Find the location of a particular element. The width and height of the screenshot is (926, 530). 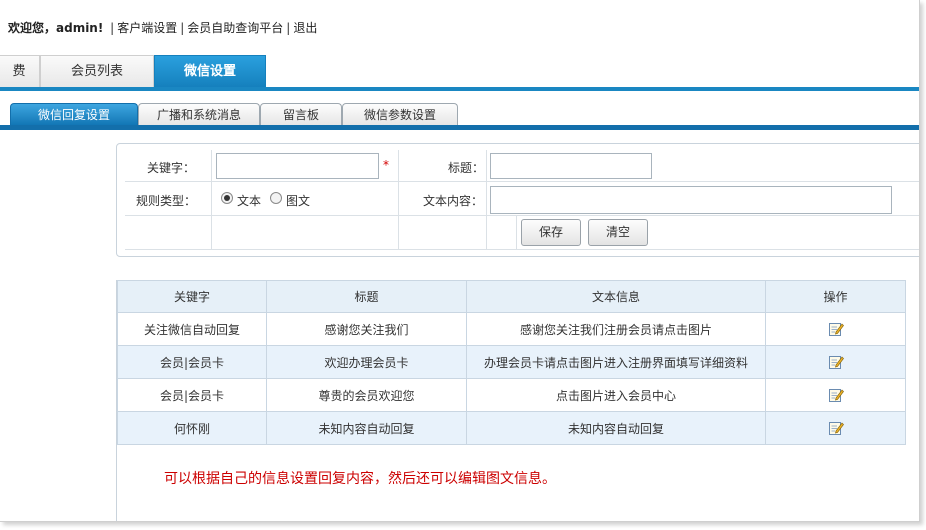

subtab-wechat-reply: 微信回复设置 is located at coordinates (74, 114).